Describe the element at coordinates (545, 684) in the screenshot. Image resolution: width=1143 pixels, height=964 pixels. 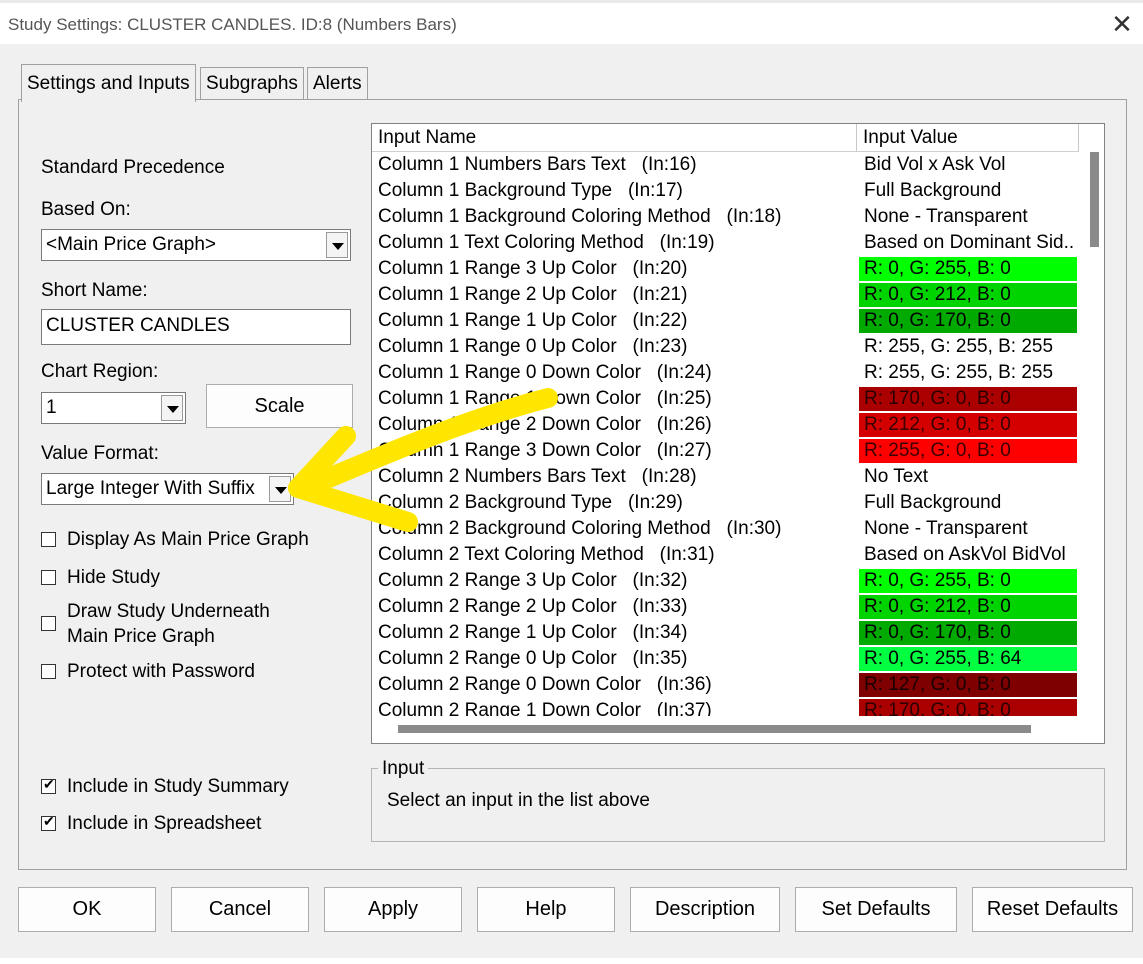
I see `input-name-cell: Column 2 Range 0 Down Color (In:36)` at that location.